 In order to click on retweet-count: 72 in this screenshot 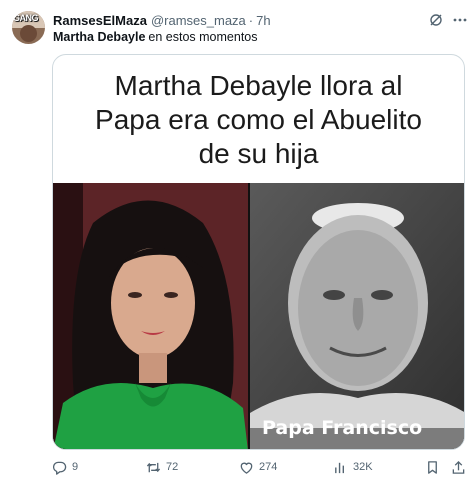, I will do `click(172, 467)`.